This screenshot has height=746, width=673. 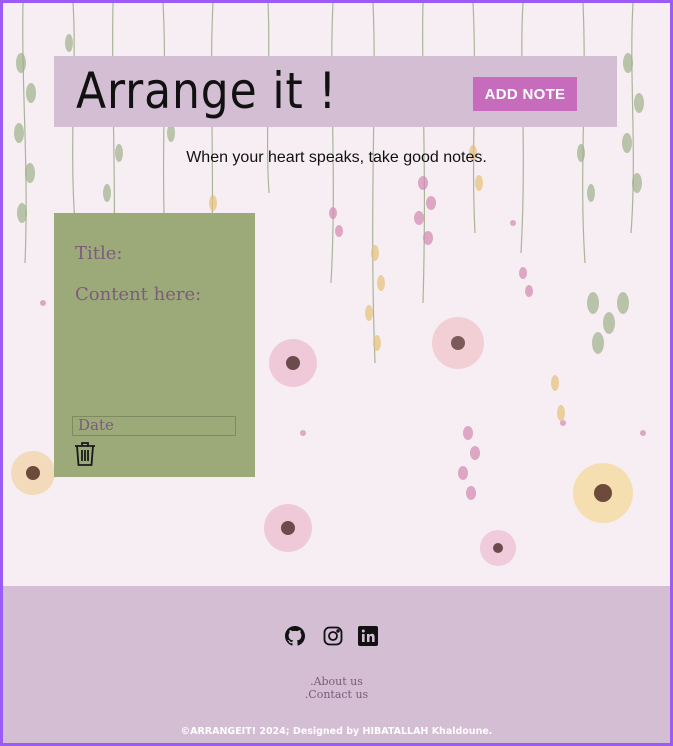 I want to click on contact-us-link: .Contact us, so click(x=336, y=694).